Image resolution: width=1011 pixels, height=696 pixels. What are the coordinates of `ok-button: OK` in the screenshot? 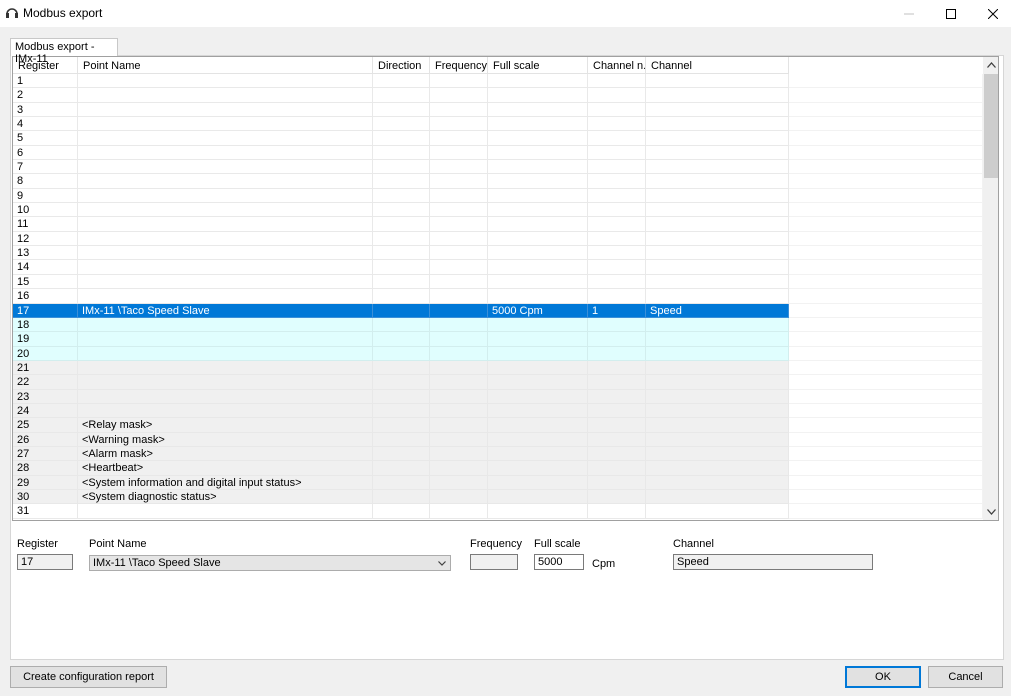 It's located at (883, 677).